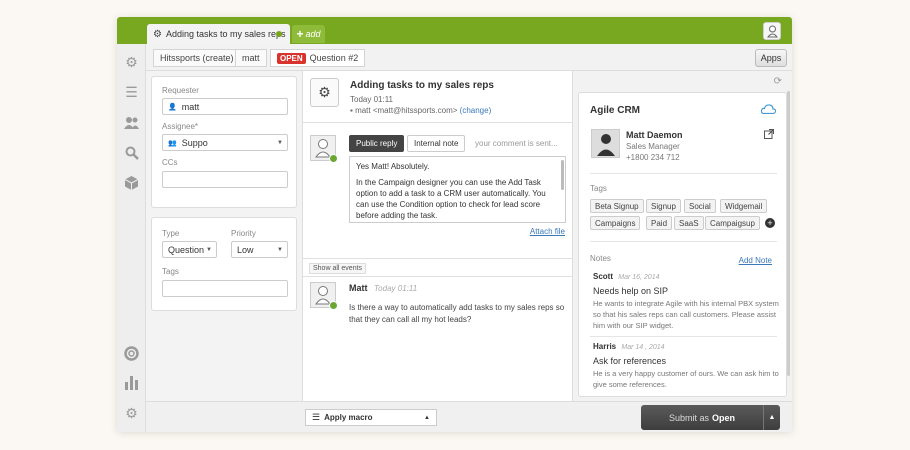 The image size is (910, 450). I want to click on type-label: Type, so click(171, 233).